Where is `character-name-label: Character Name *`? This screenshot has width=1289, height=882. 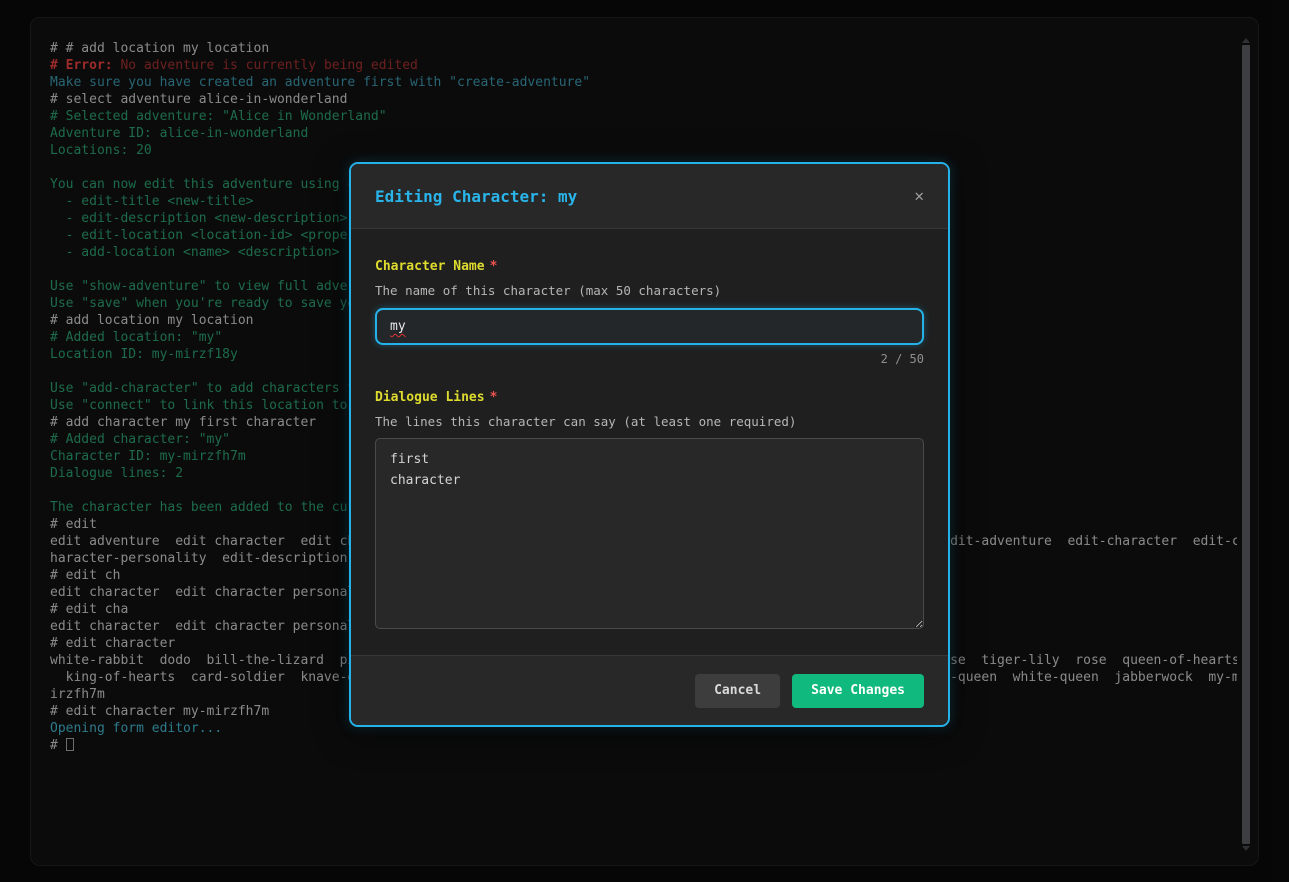
character-name-label: Character Name * is located at coordinates (649, 266).